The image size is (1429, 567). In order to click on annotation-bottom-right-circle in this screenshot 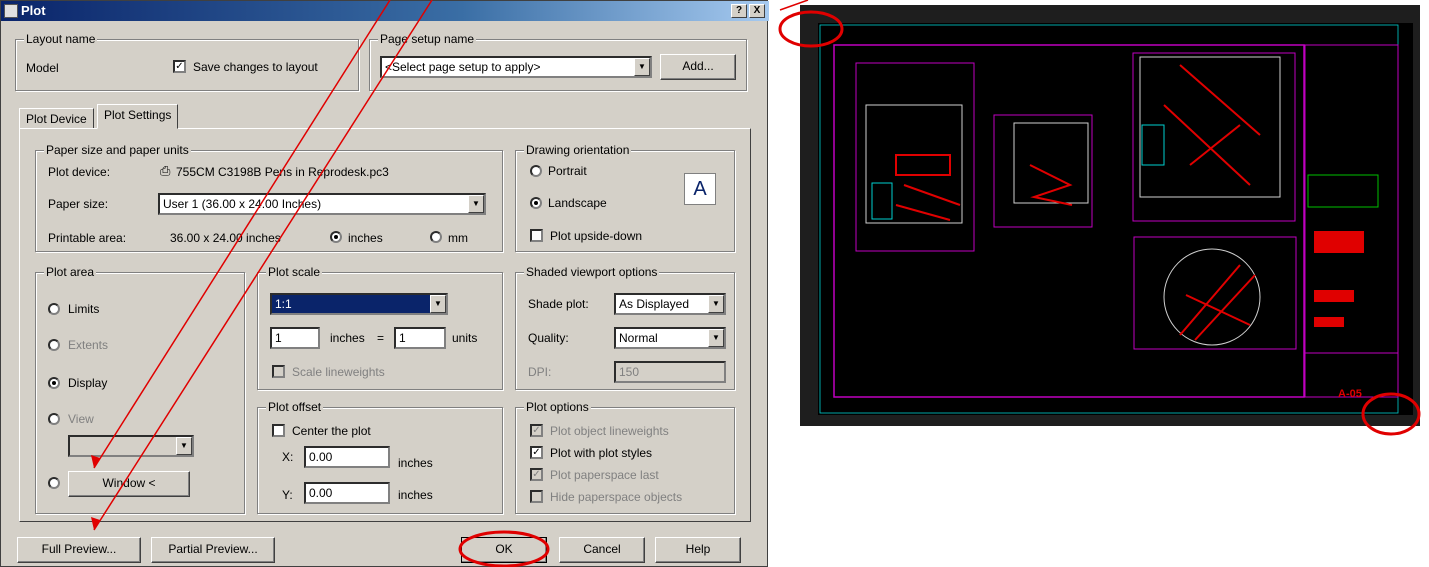, I will do `click(1391, 414)`.